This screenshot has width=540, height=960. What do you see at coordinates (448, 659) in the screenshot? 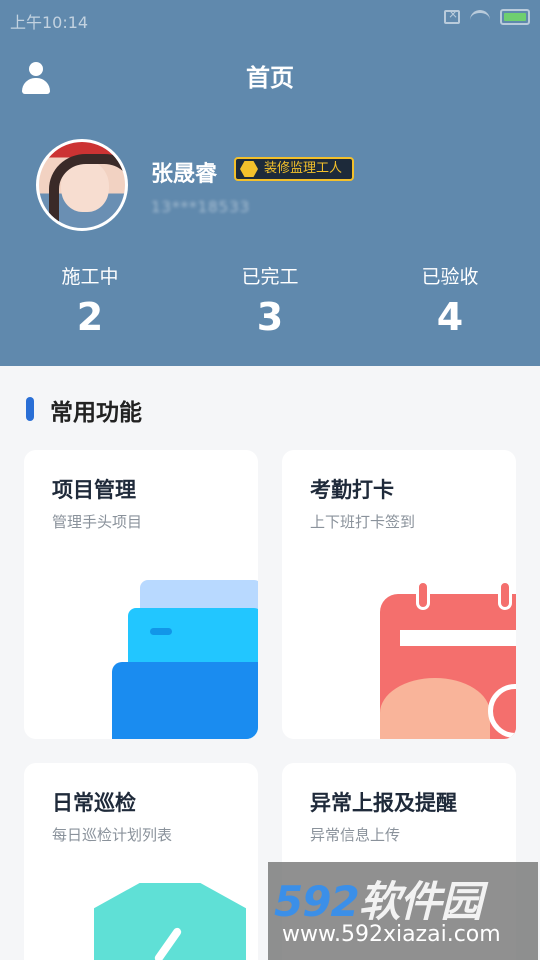
I see `calendar-icon` at bounding box center [448, 659].